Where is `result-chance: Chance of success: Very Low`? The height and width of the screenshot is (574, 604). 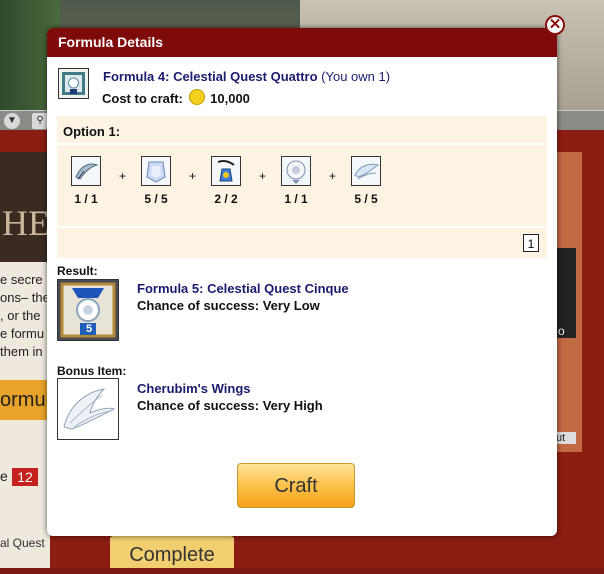 result-chance: Chance of success: Very Low is located at coordinates (228, 305).